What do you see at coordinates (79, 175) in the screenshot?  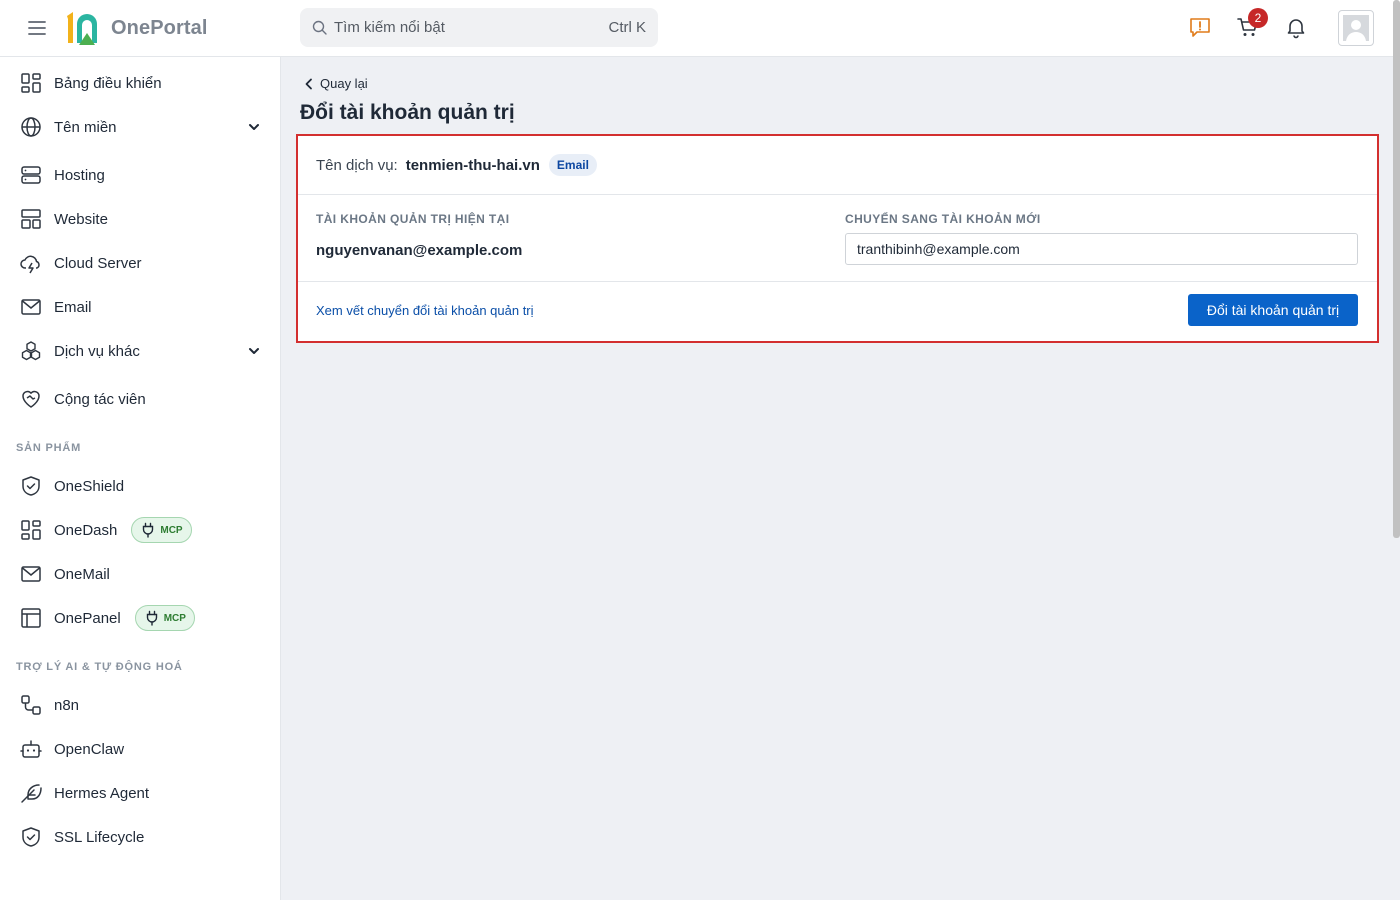 I see `sidebar-item-label: Hosting` at bounding box center [79, 175].